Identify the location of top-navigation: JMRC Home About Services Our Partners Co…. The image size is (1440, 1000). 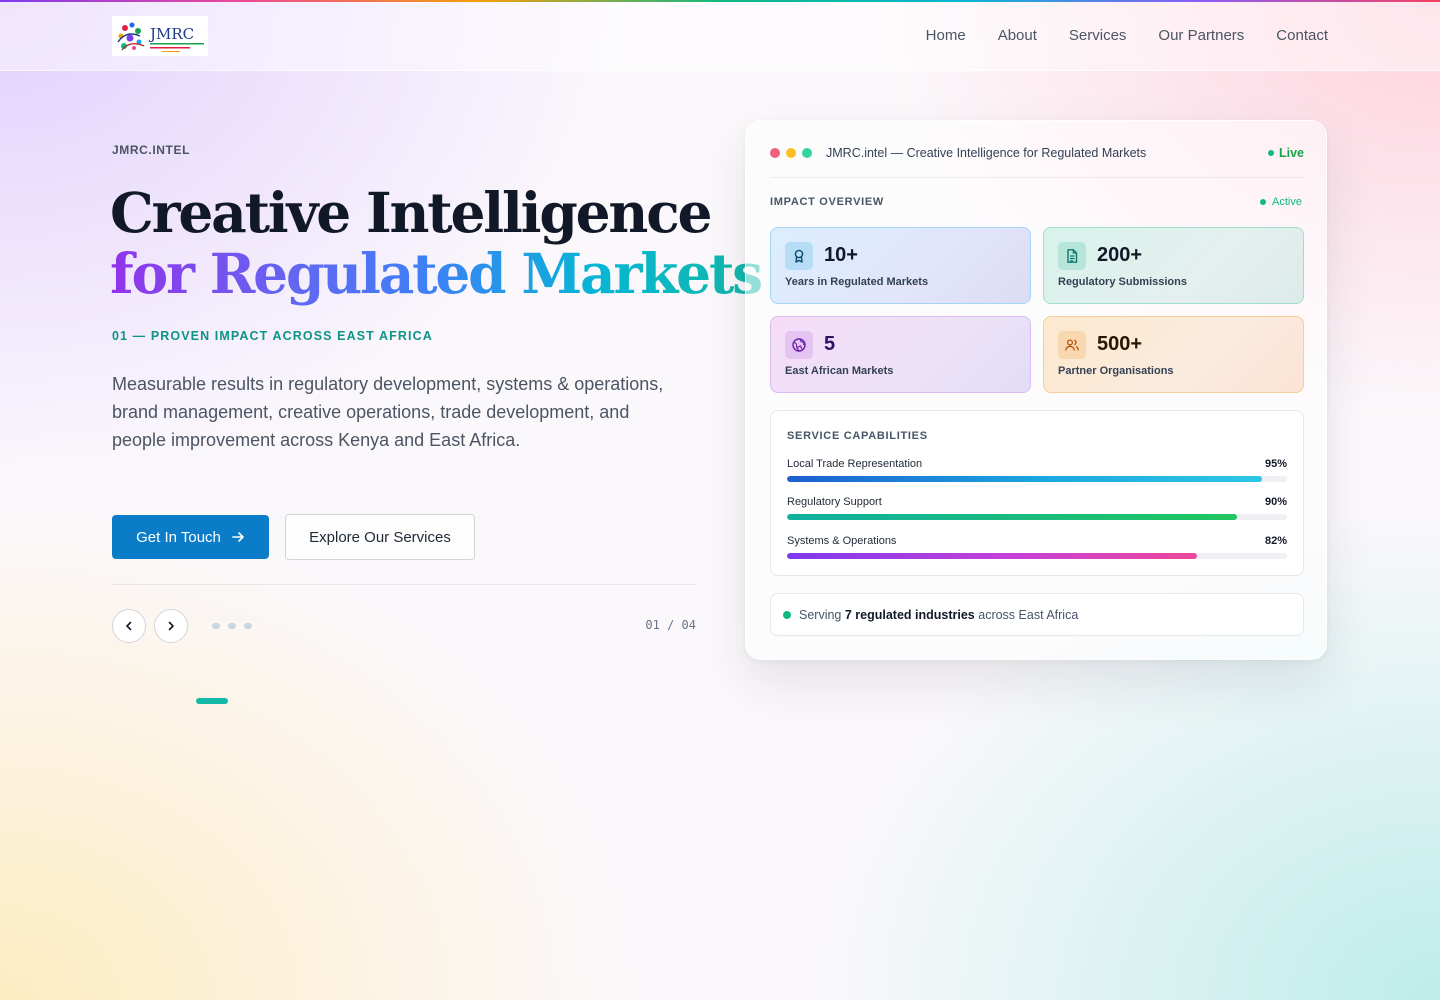
(720, 36).